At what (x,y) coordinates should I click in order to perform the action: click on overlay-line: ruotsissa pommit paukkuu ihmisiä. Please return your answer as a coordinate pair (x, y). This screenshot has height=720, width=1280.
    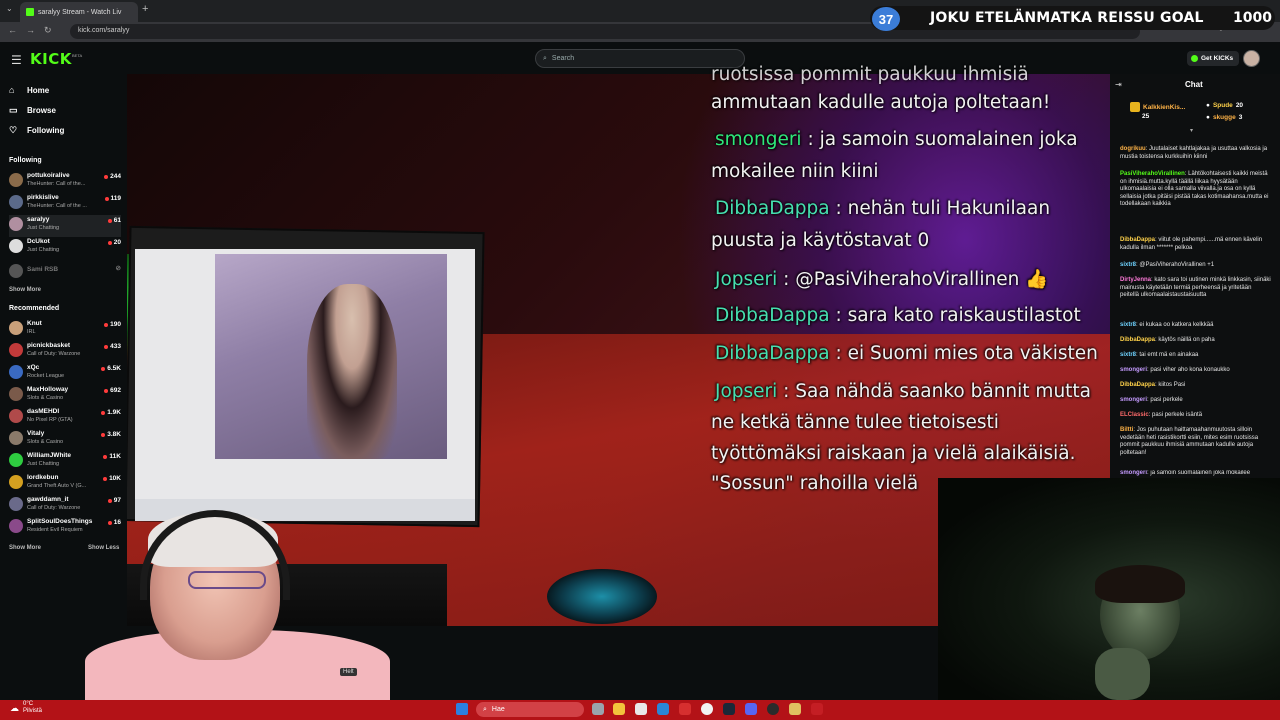
    Looking at the image, I should click on (870, 74).